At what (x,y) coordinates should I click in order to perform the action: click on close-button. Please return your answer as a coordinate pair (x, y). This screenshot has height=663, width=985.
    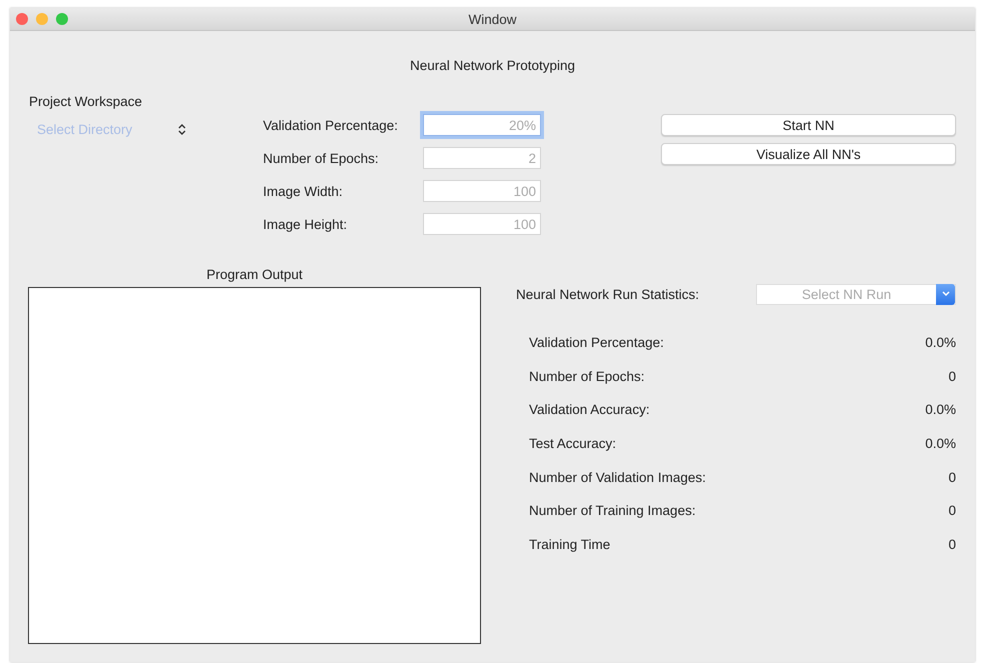
    Looking at the image, I should click on (22, 19).